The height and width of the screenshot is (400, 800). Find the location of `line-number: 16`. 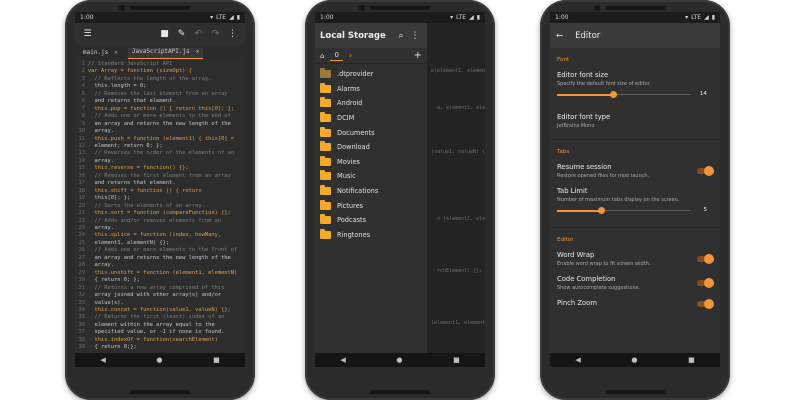

line-number: 16 is located at coordinates (82, 175).